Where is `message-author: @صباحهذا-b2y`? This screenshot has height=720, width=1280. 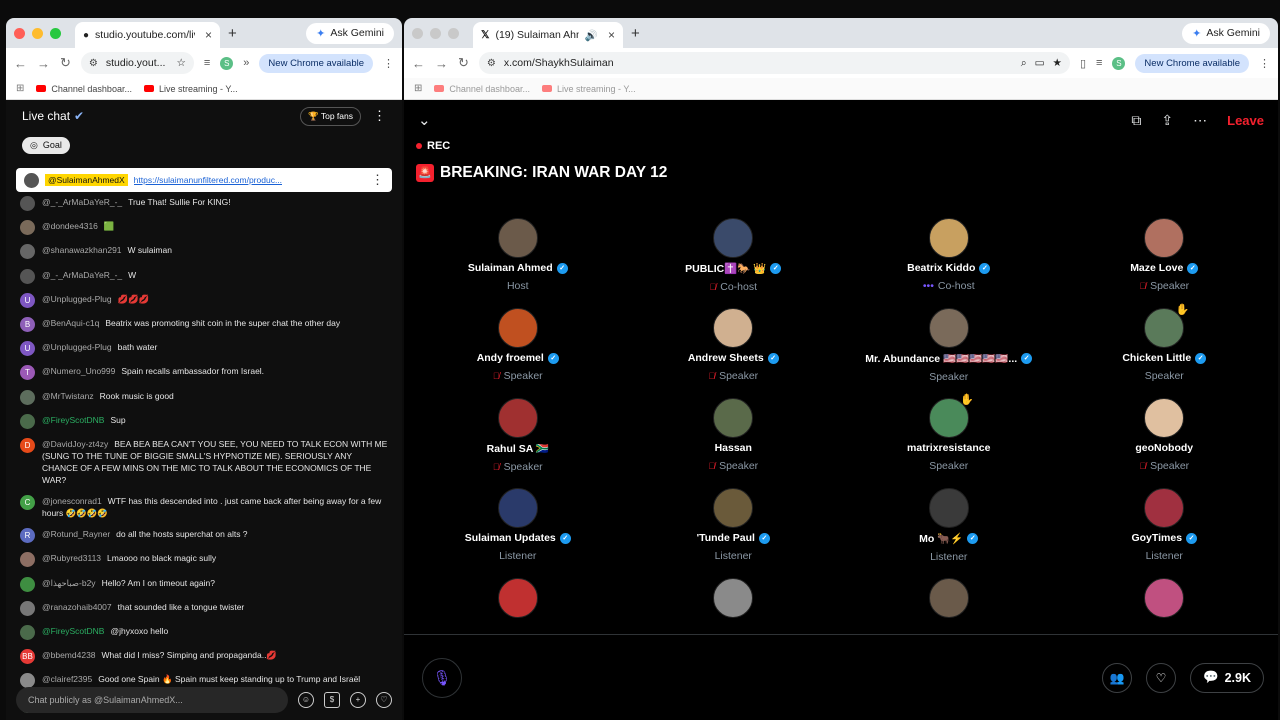 message-author: @صباحهذا-b2y is located at coordinates (69, 583).